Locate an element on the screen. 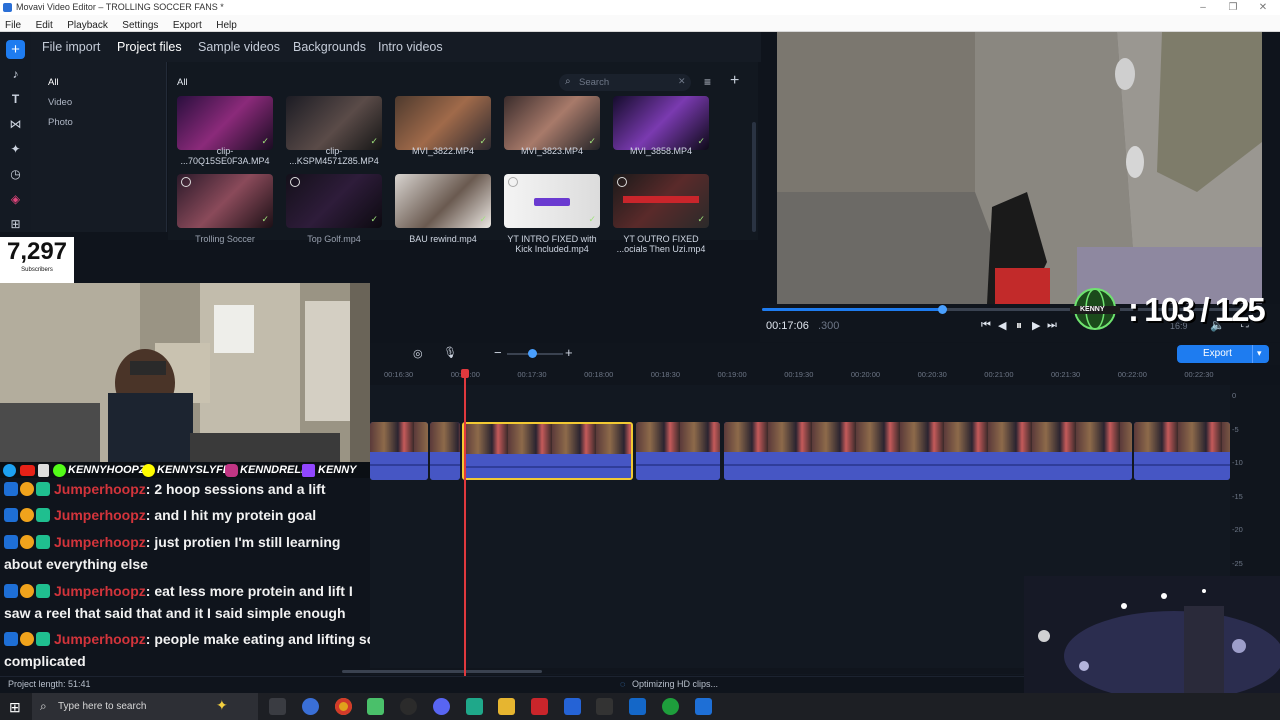 The height and width of the screenshot is (720, 1280). file-name-4: MVI_3823.MP4 is located at coordinates (552, 151).